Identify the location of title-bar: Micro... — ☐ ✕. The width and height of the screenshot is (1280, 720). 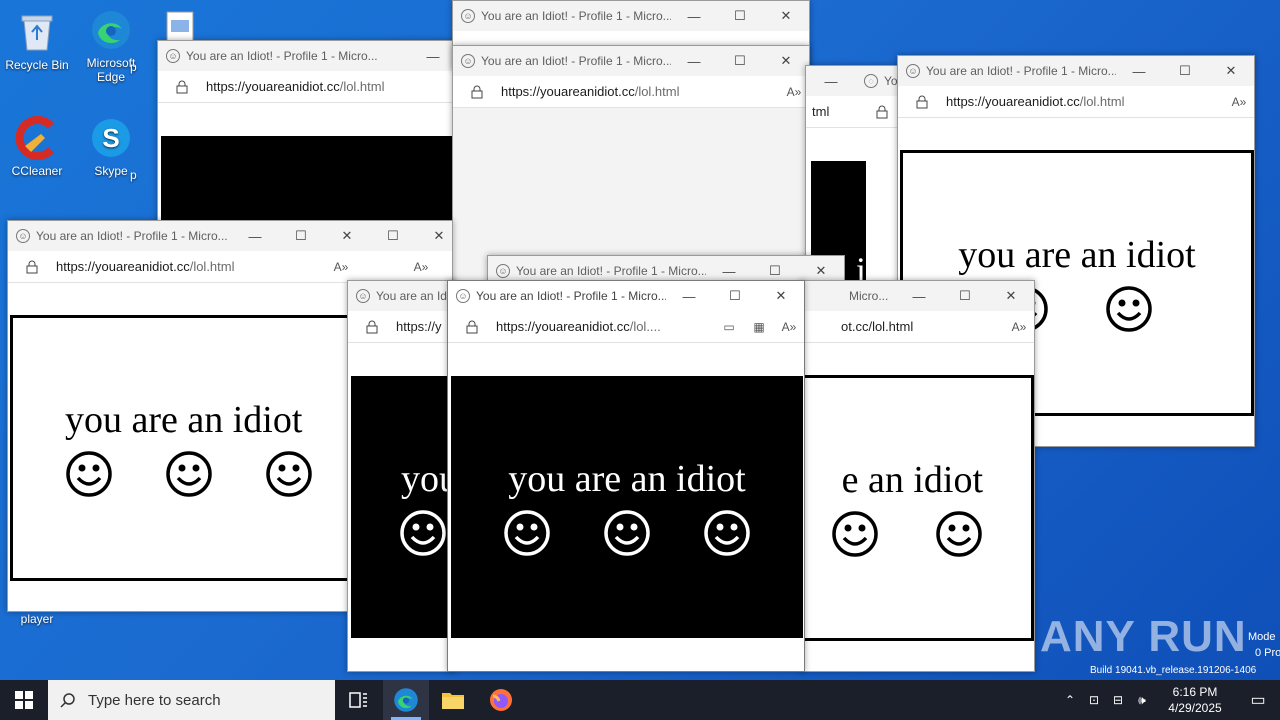
(917, 296).